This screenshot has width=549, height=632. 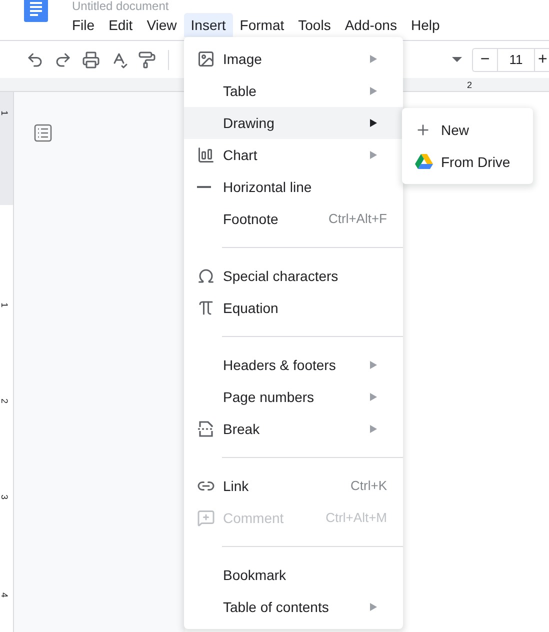 What do you see at coordinates (293, 276) in the screenshot?
I see `menu-item: Special characters` at bounding box center [293, 276].